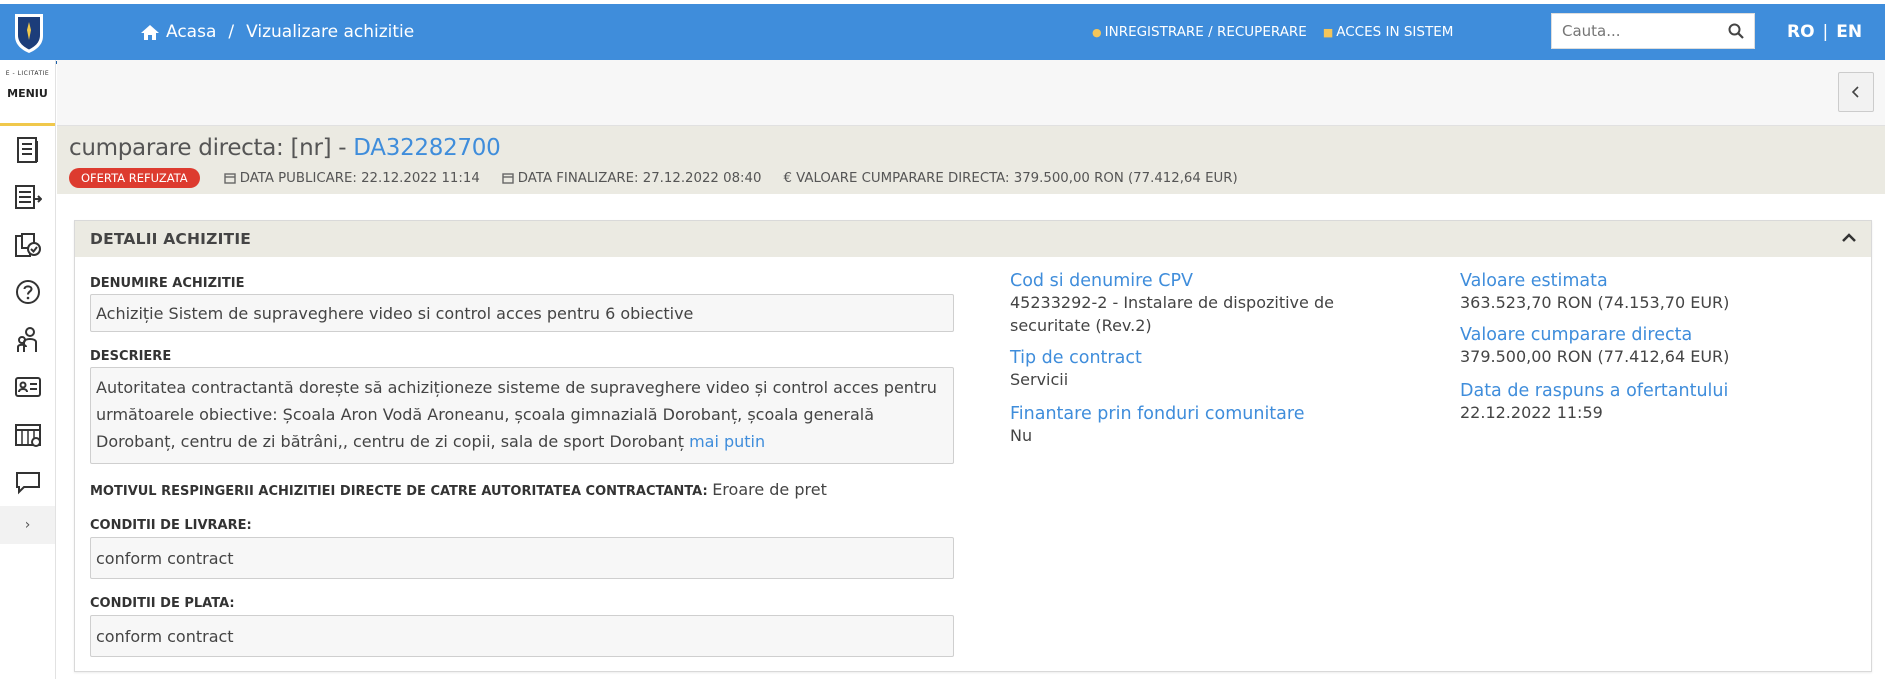  What do you see at coordinates (191, 32) in the screenshot?
I see `breadcrumb-home: Acasa` at bounding box center [191, 32].